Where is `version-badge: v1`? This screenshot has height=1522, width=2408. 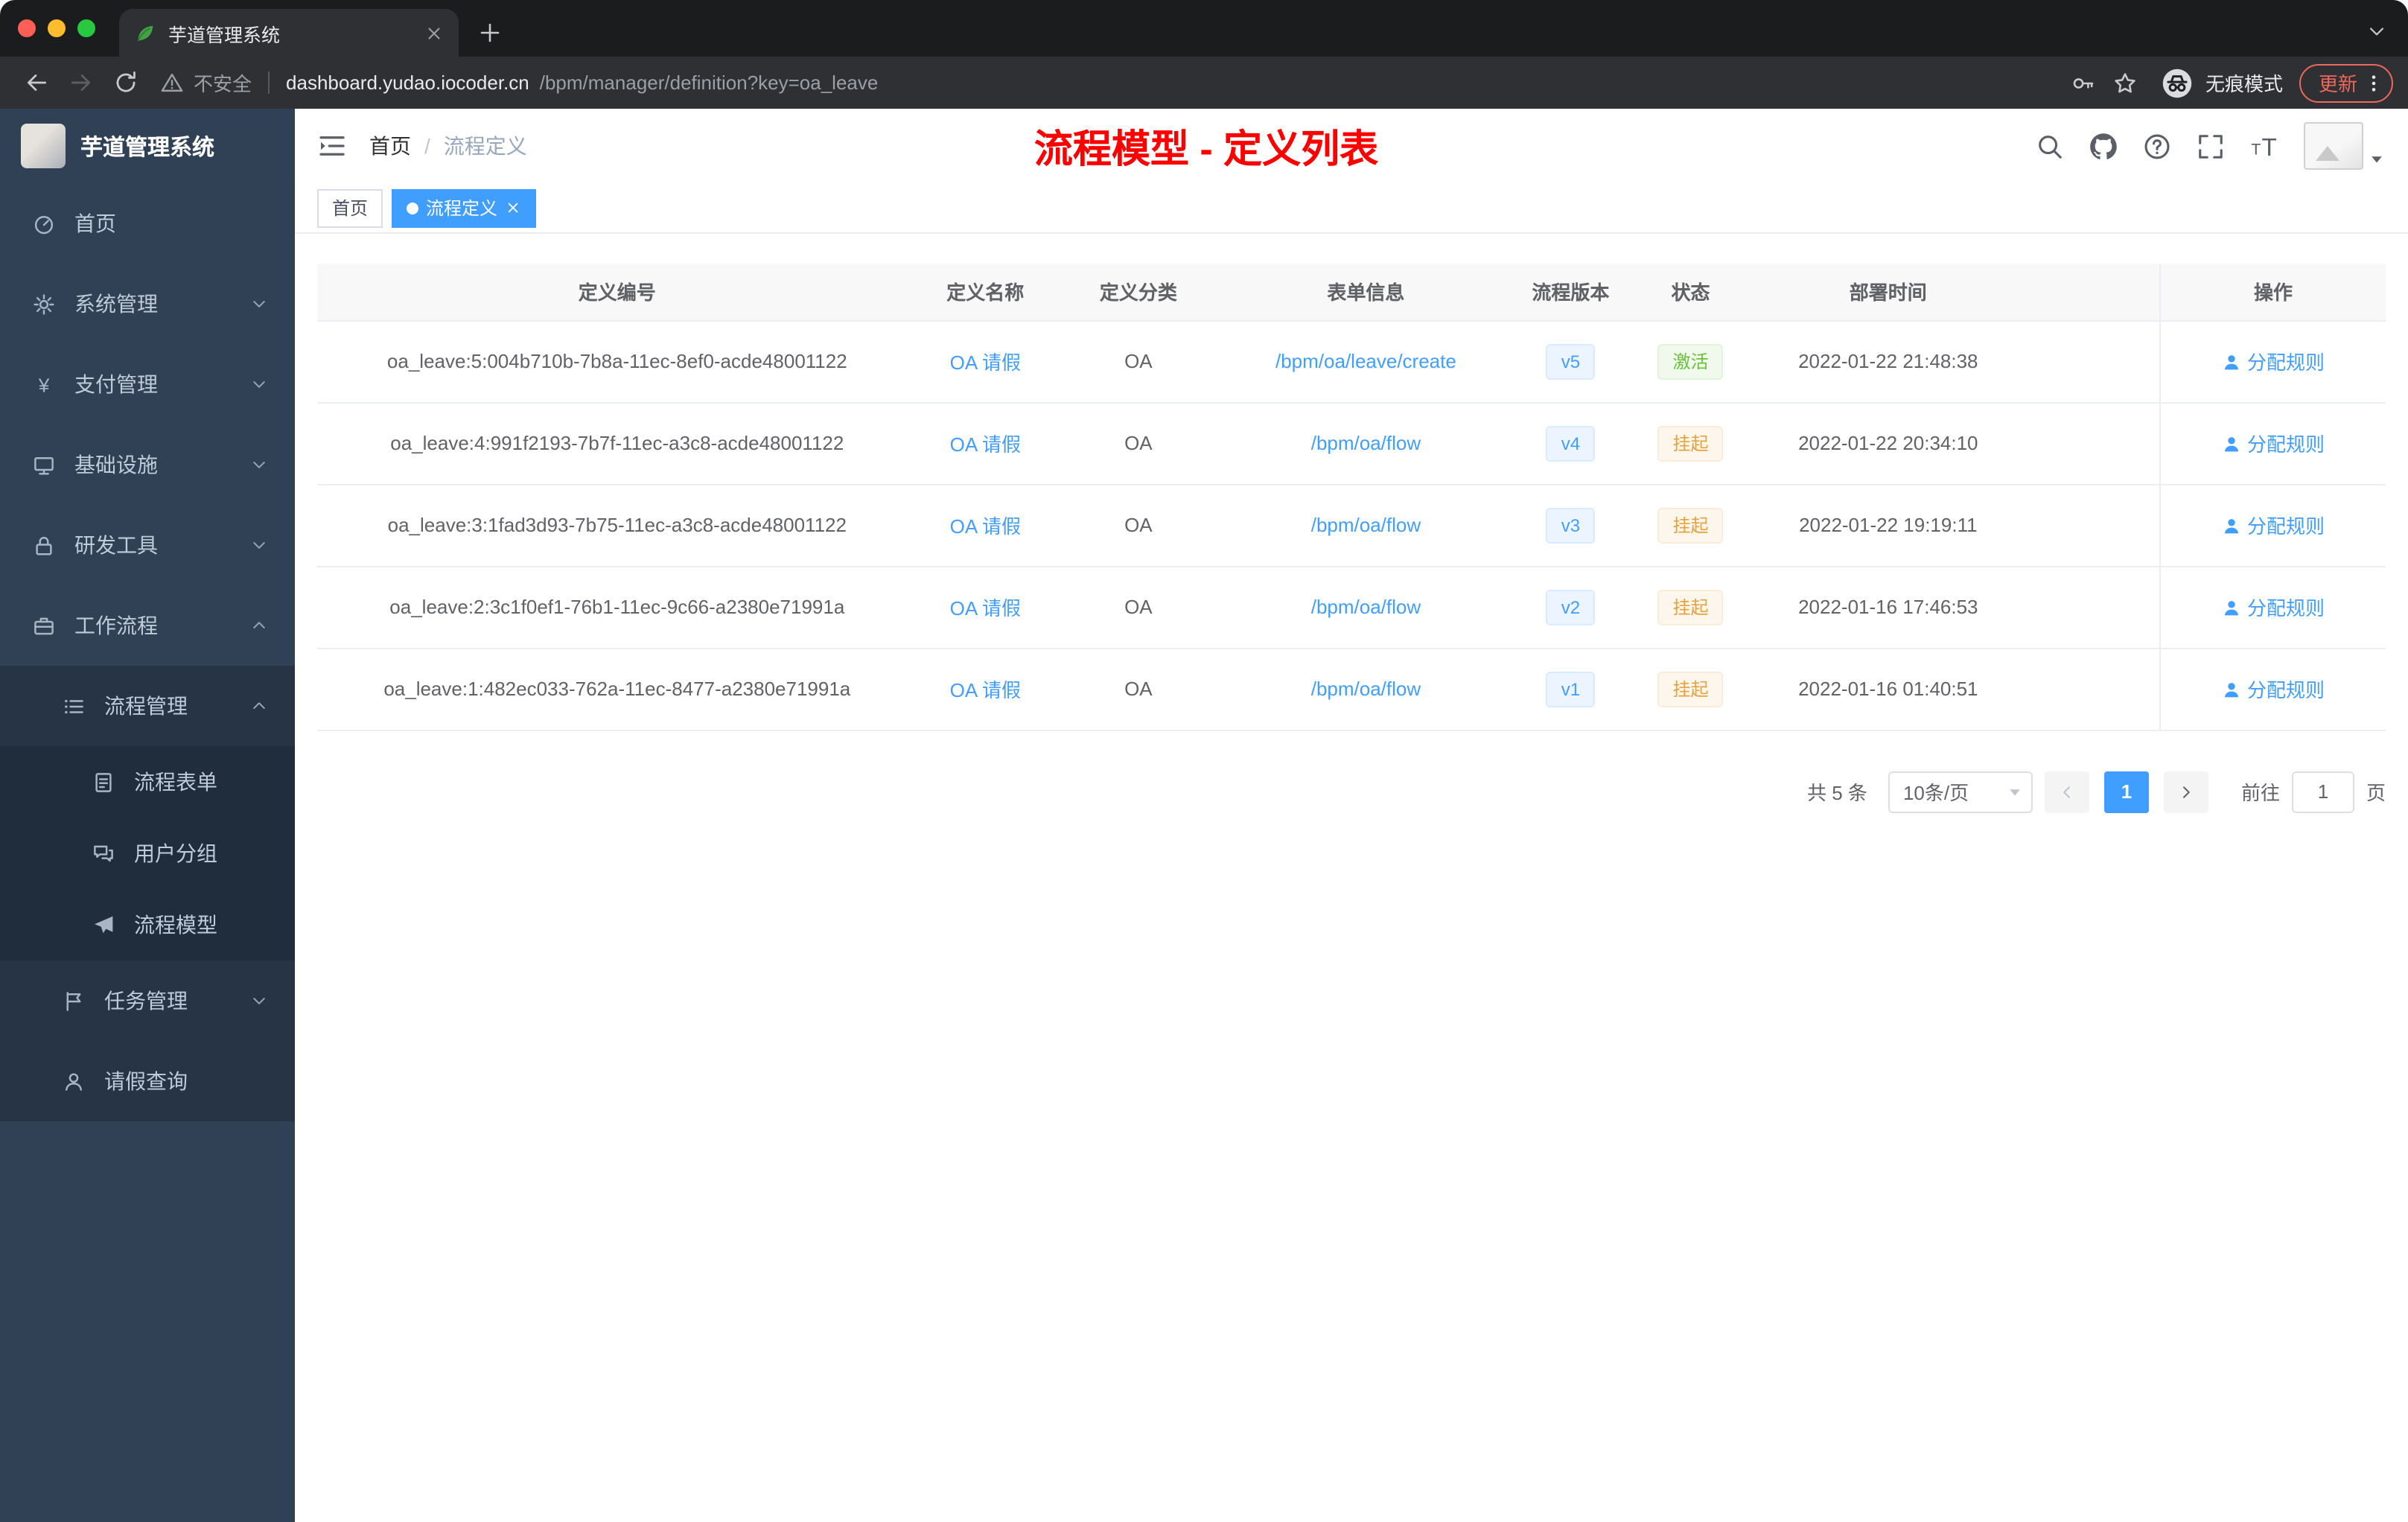 version-badge: v1 is located at coordinates (1571, 689).